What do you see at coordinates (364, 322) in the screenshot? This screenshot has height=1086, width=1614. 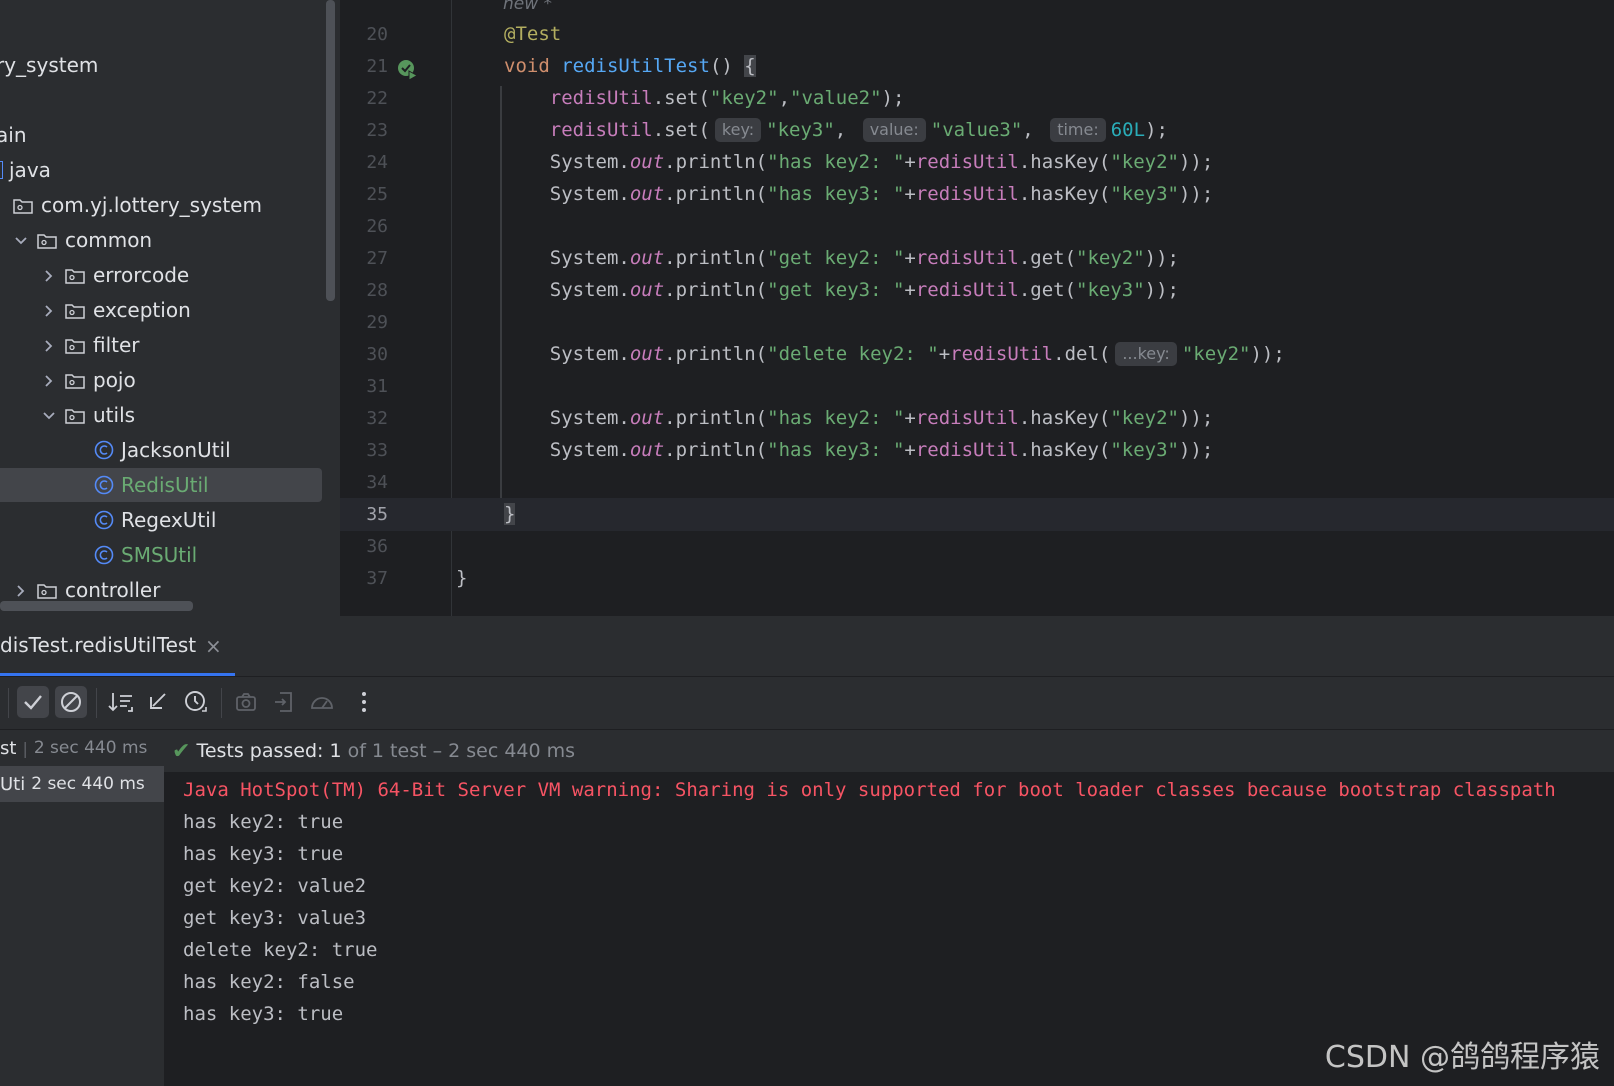 I see `line-number: 29` at bounding box center [364, 322].